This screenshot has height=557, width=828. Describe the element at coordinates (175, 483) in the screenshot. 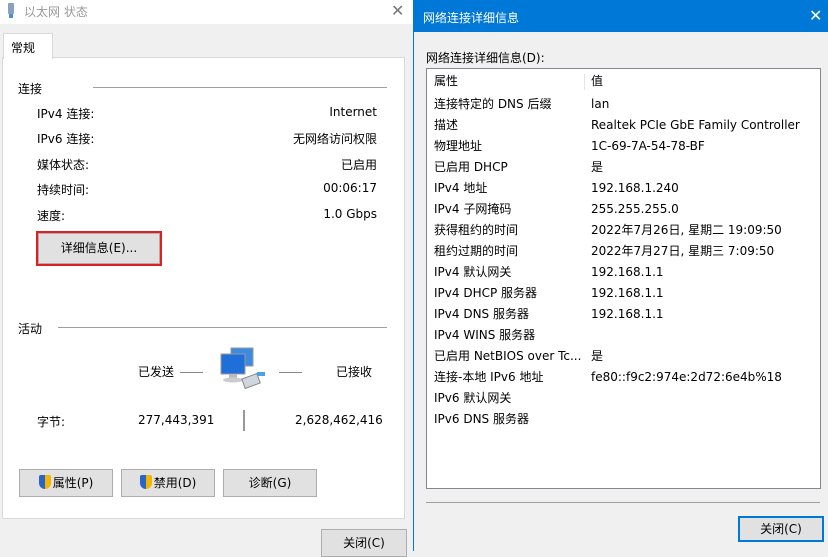

I see `button-label: 禁用(D)` at that location.